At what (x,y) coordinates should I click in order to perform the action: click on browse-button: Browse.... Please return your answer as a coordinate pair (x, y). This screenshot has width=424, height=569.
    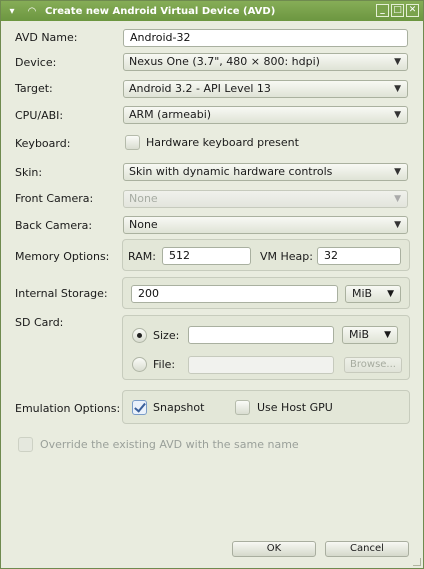
    Looking at the image, I should click on (373, 365).